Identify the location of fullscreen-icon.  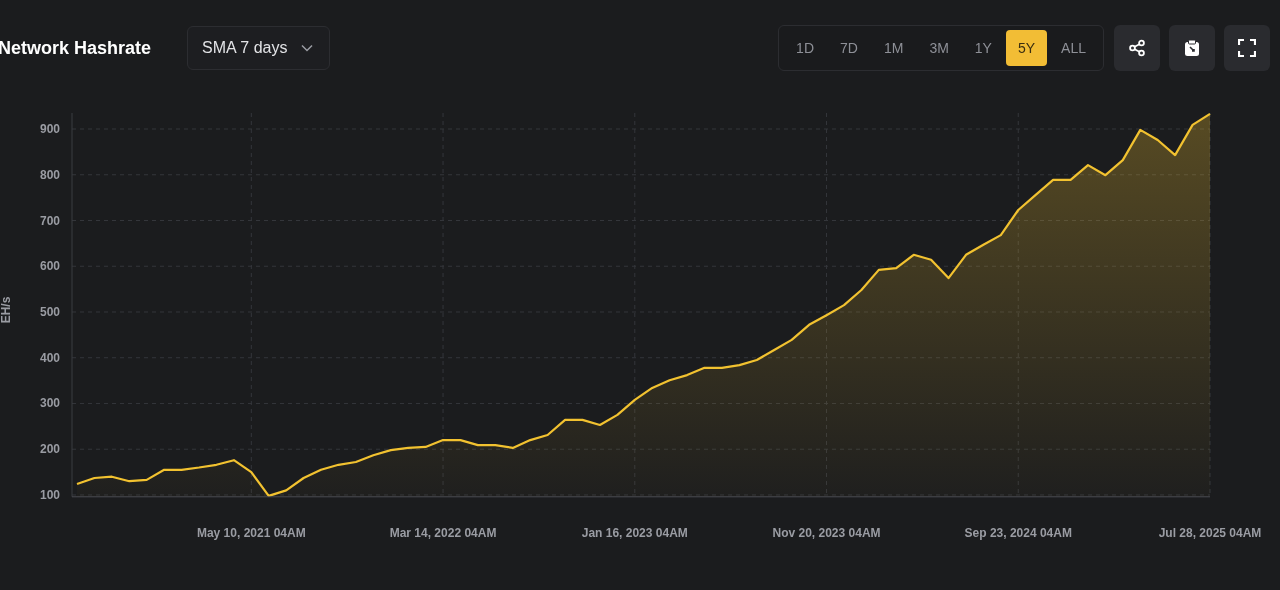
(1247, 48).